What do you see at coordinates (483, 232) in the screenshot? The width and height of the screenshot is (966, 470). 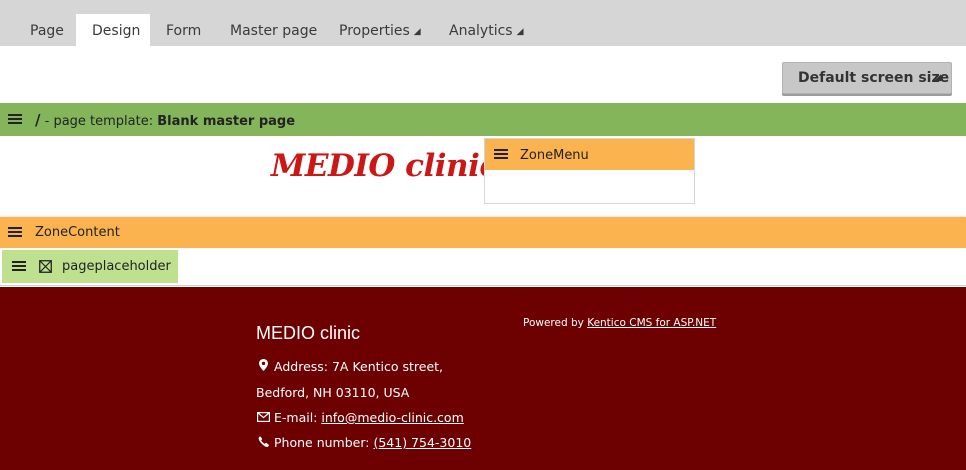 I see `zone-content-header: ZoneContent` at bounding box center [483, 232].